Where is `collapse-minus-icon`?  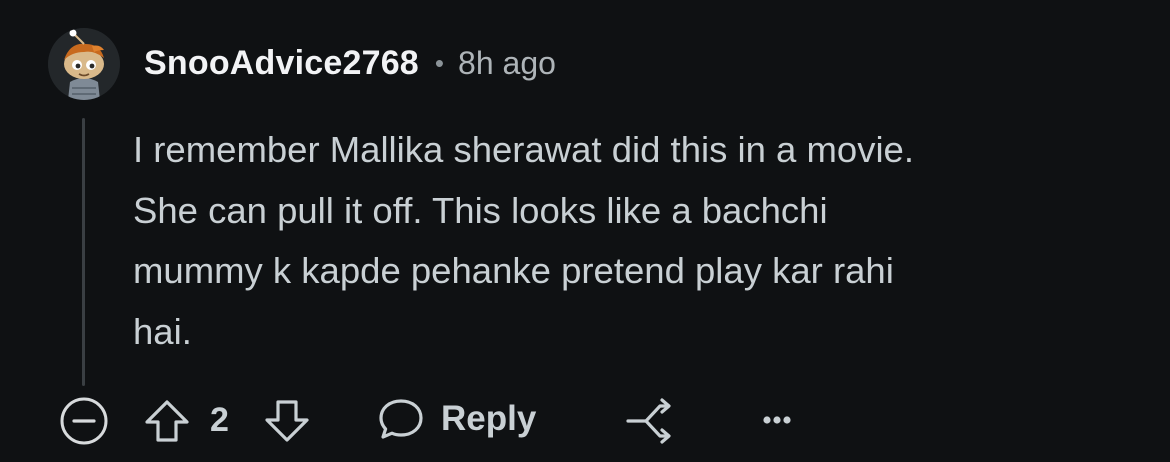 collapse-minus-icon is located at coordinates (84, 421).